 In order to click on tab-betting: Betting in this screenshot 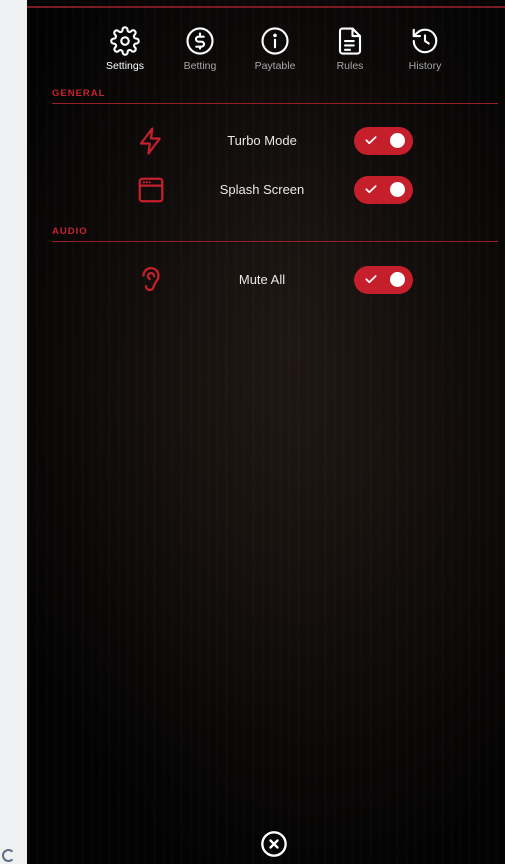, I will do `click(200, 50)`.